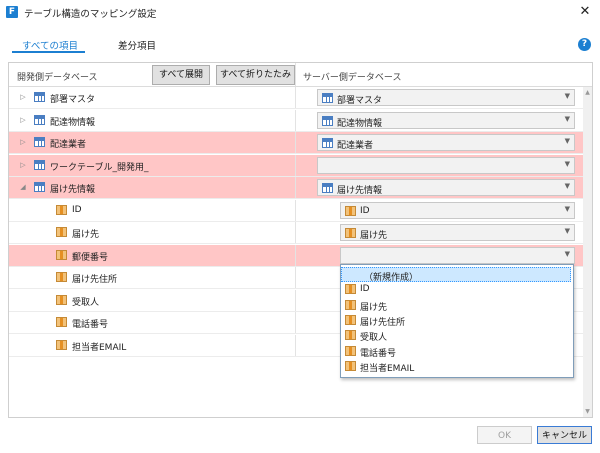 The height and width of the screenshot is (453, 600). Describe the element at coordinates (12, 12) in the screenshot. I see `app-logo-icon: F` at that location.